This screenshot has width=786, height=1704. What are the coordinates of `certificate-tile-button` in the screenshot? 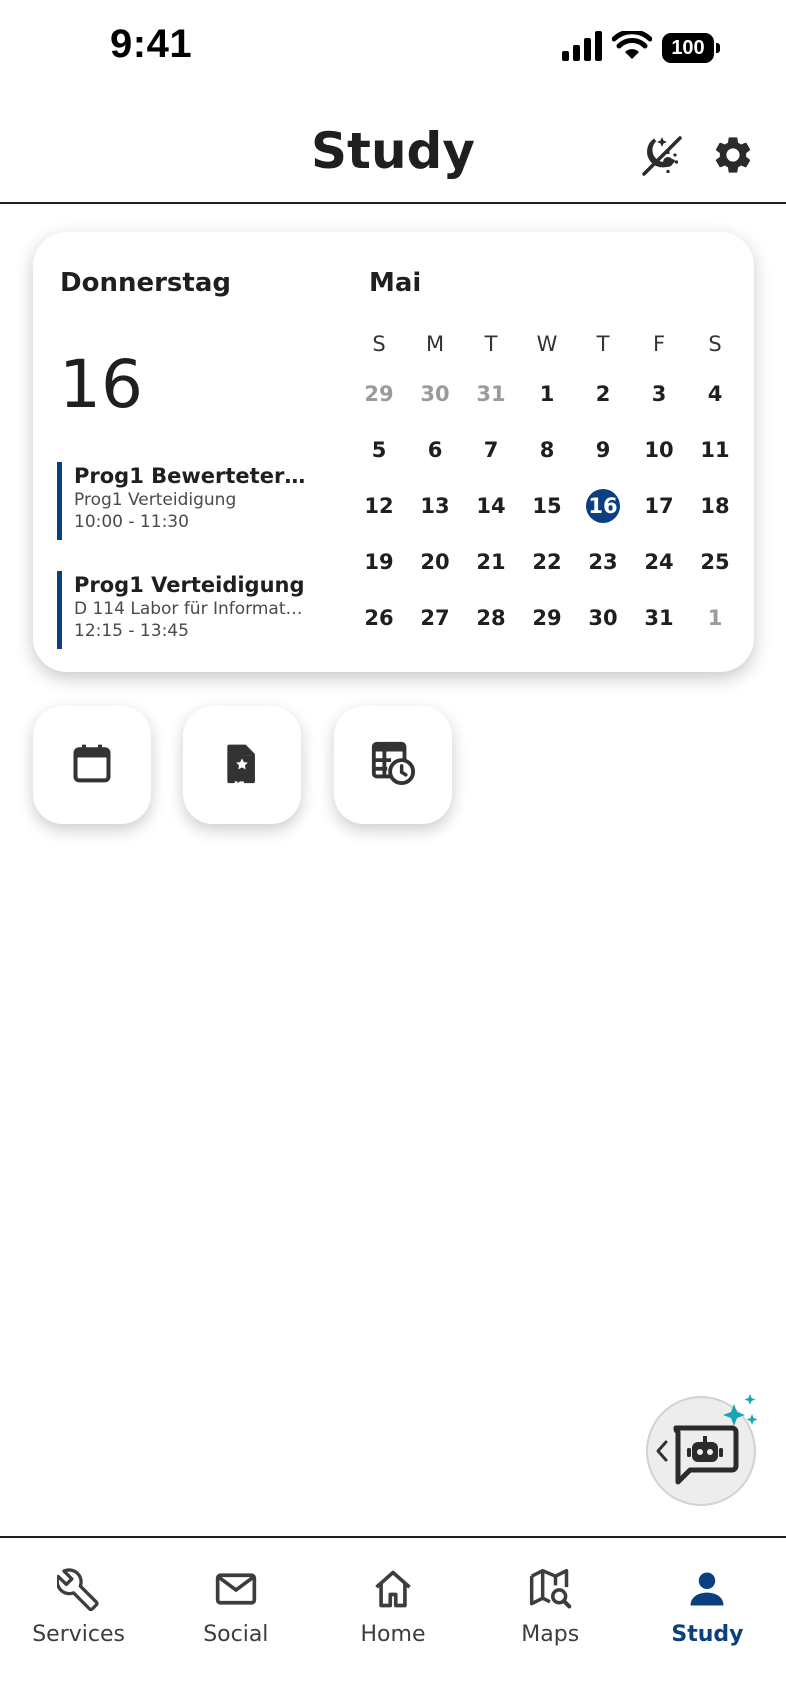 It's located at (242, 765).